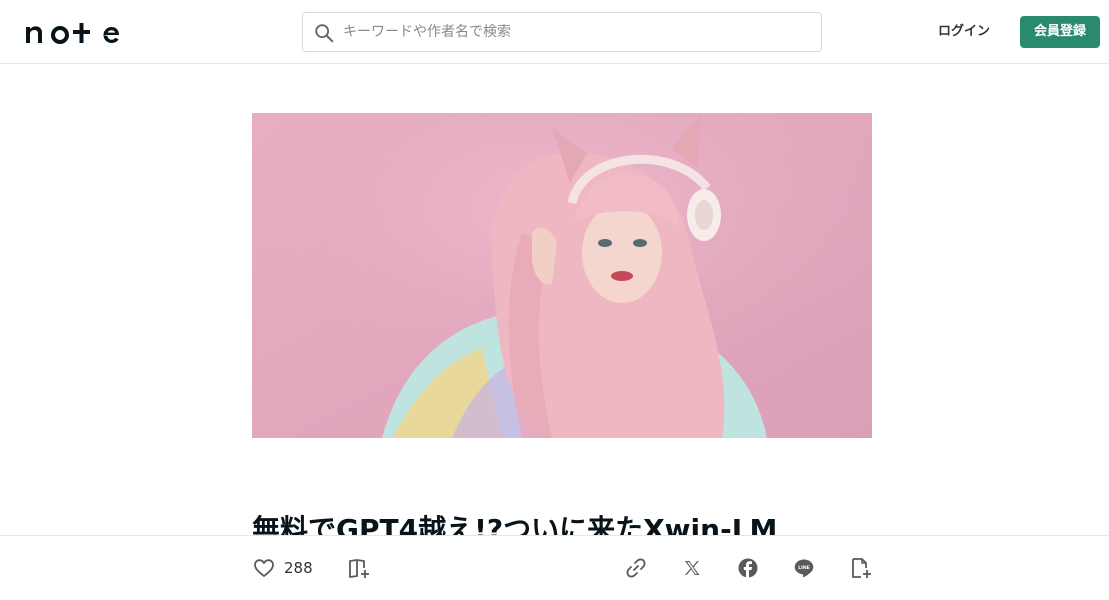 The height and width of the screenshot is (600, 1109). Describe the element at coordinates (1060, 32) in the screenshot. I see `signup-button: 会員登録` at that location.